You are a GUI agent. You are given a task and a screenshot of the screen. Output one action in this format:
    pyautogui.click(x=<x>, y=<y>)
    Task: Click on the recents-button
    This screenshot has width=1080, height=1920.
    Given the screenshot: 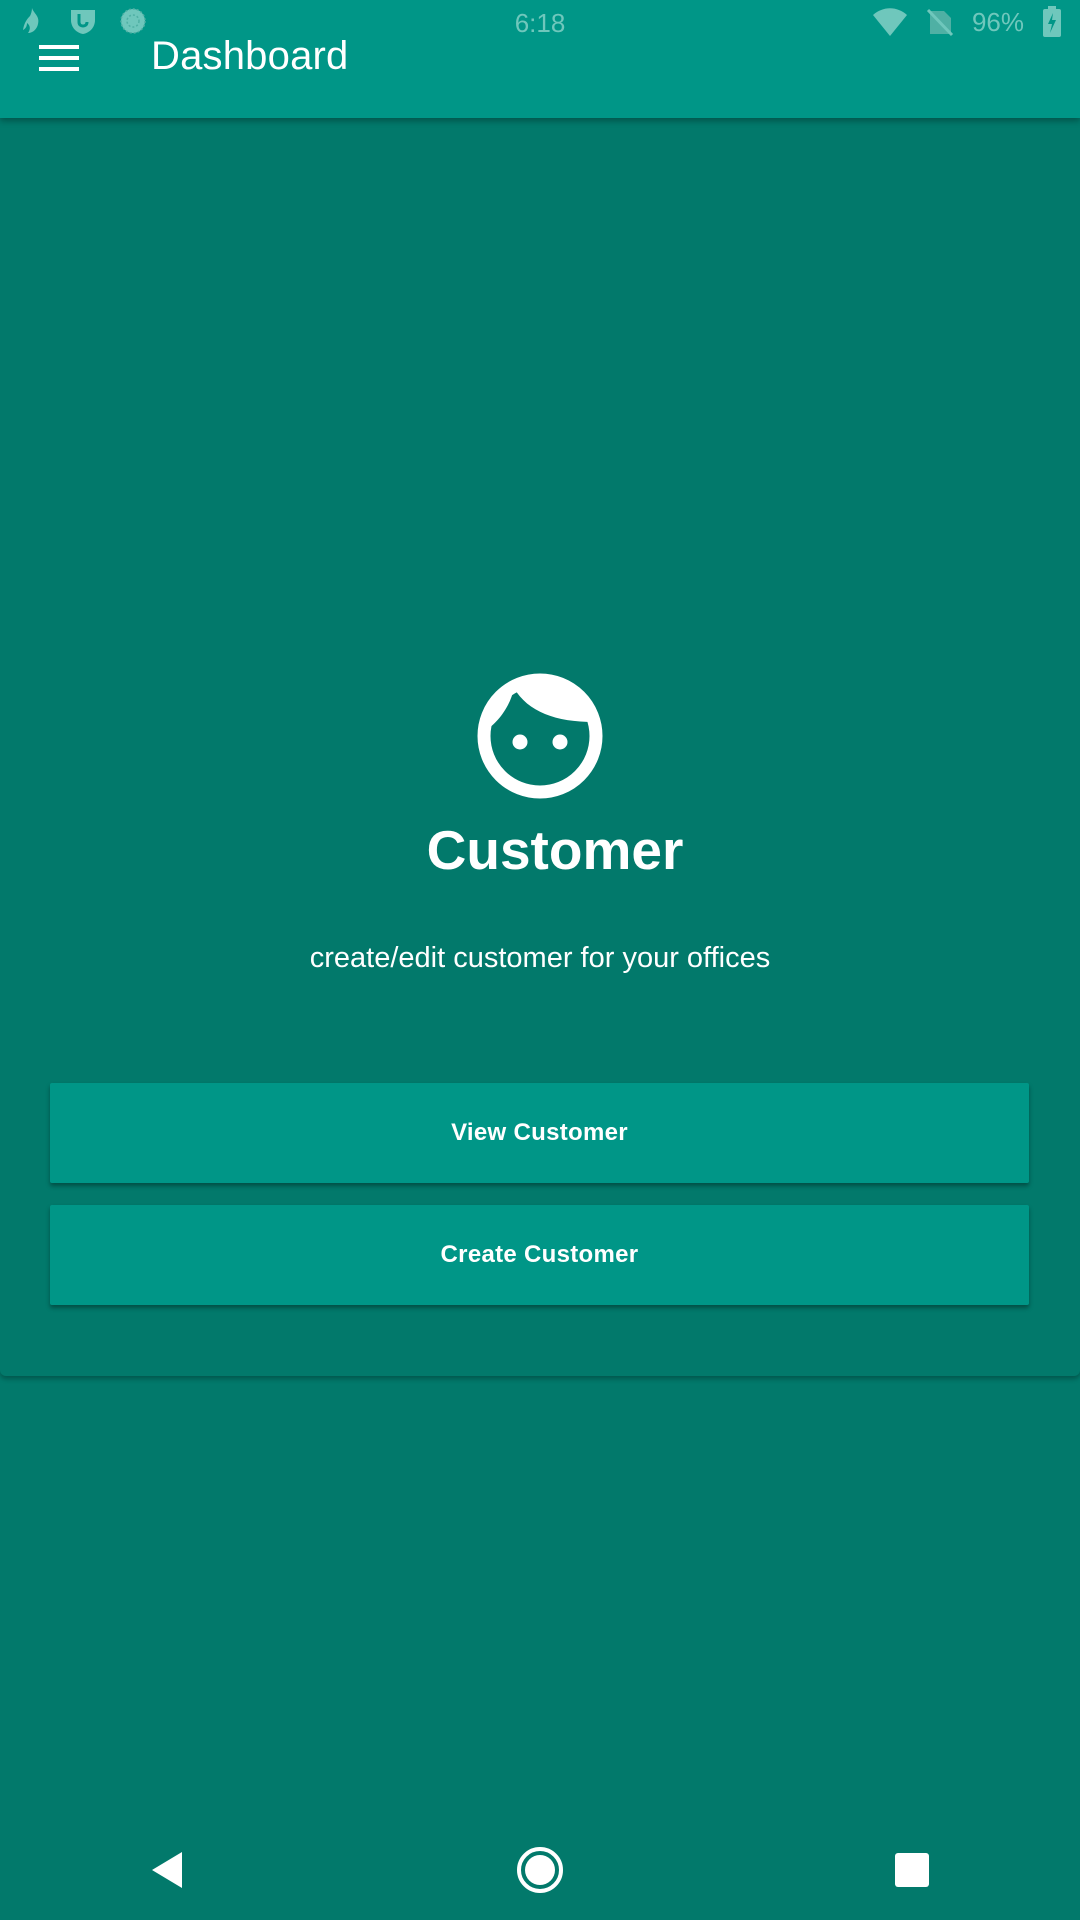 What is the action you would take?
    pyautogui.click(x=912, y=1870)
    